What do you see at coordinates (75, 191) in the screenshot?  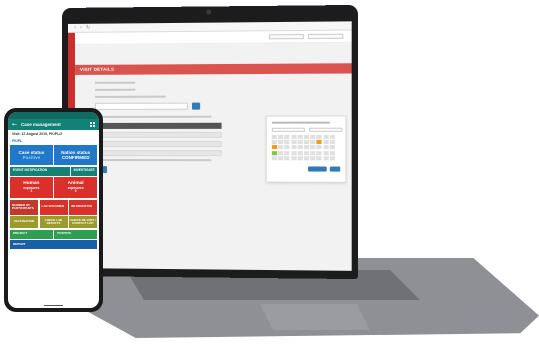 I see `animal-count: 0` at bounding box center [75, 191].